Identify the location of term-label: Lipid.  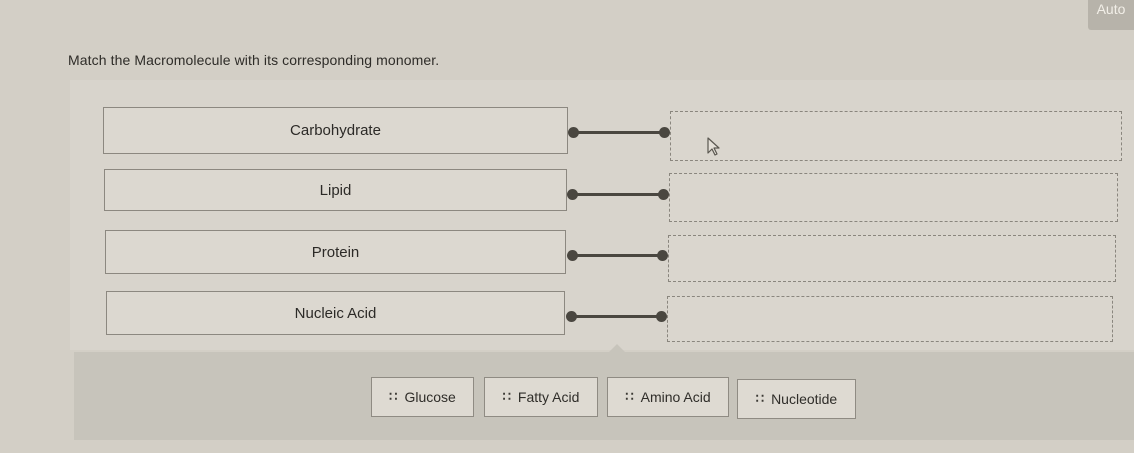
(335, 190).